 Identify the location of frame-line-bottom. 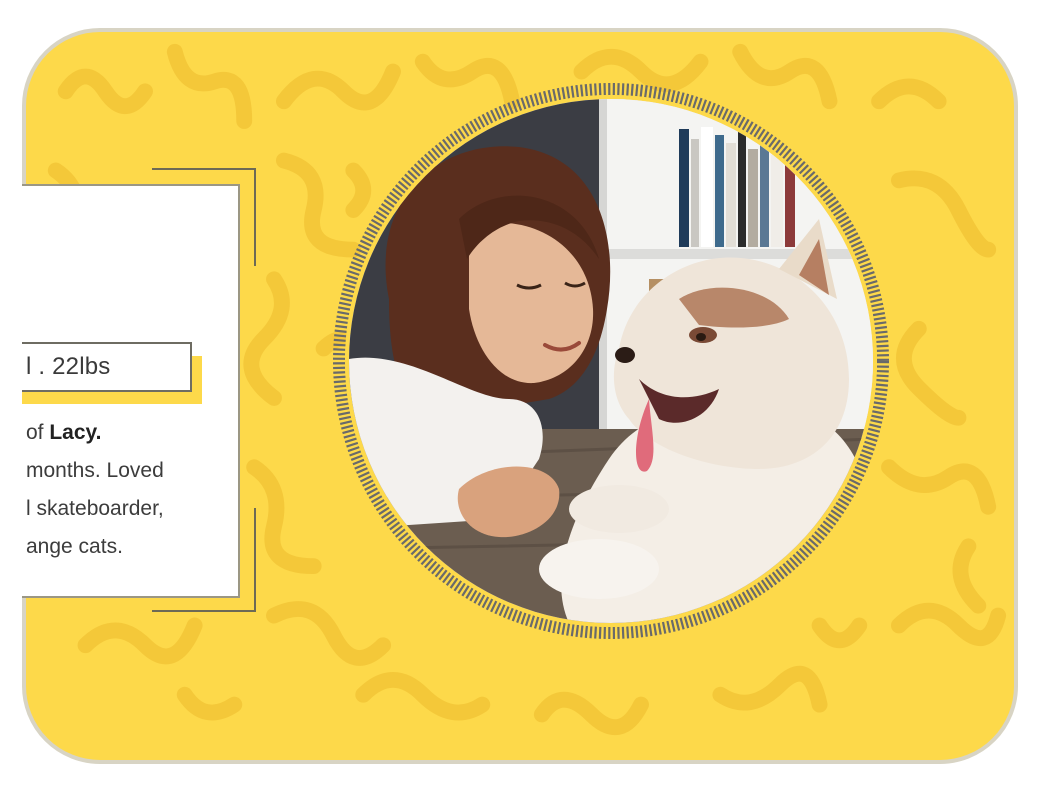
(204, 611).